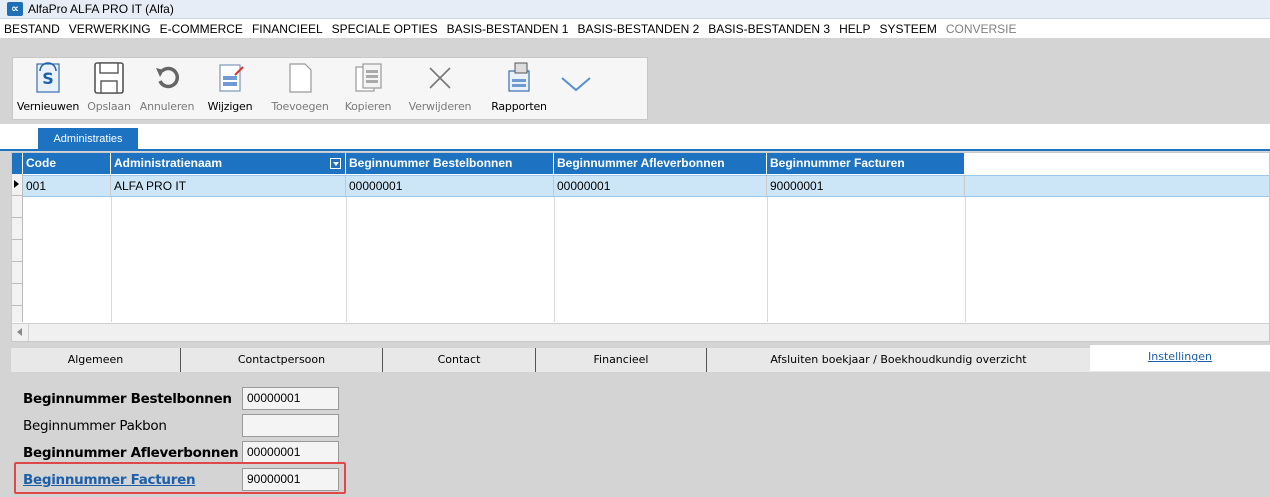 This screenshot has height=497, width=1270. I want to click on column-header-administratienaam: Administratienaam, so click(228, 163).